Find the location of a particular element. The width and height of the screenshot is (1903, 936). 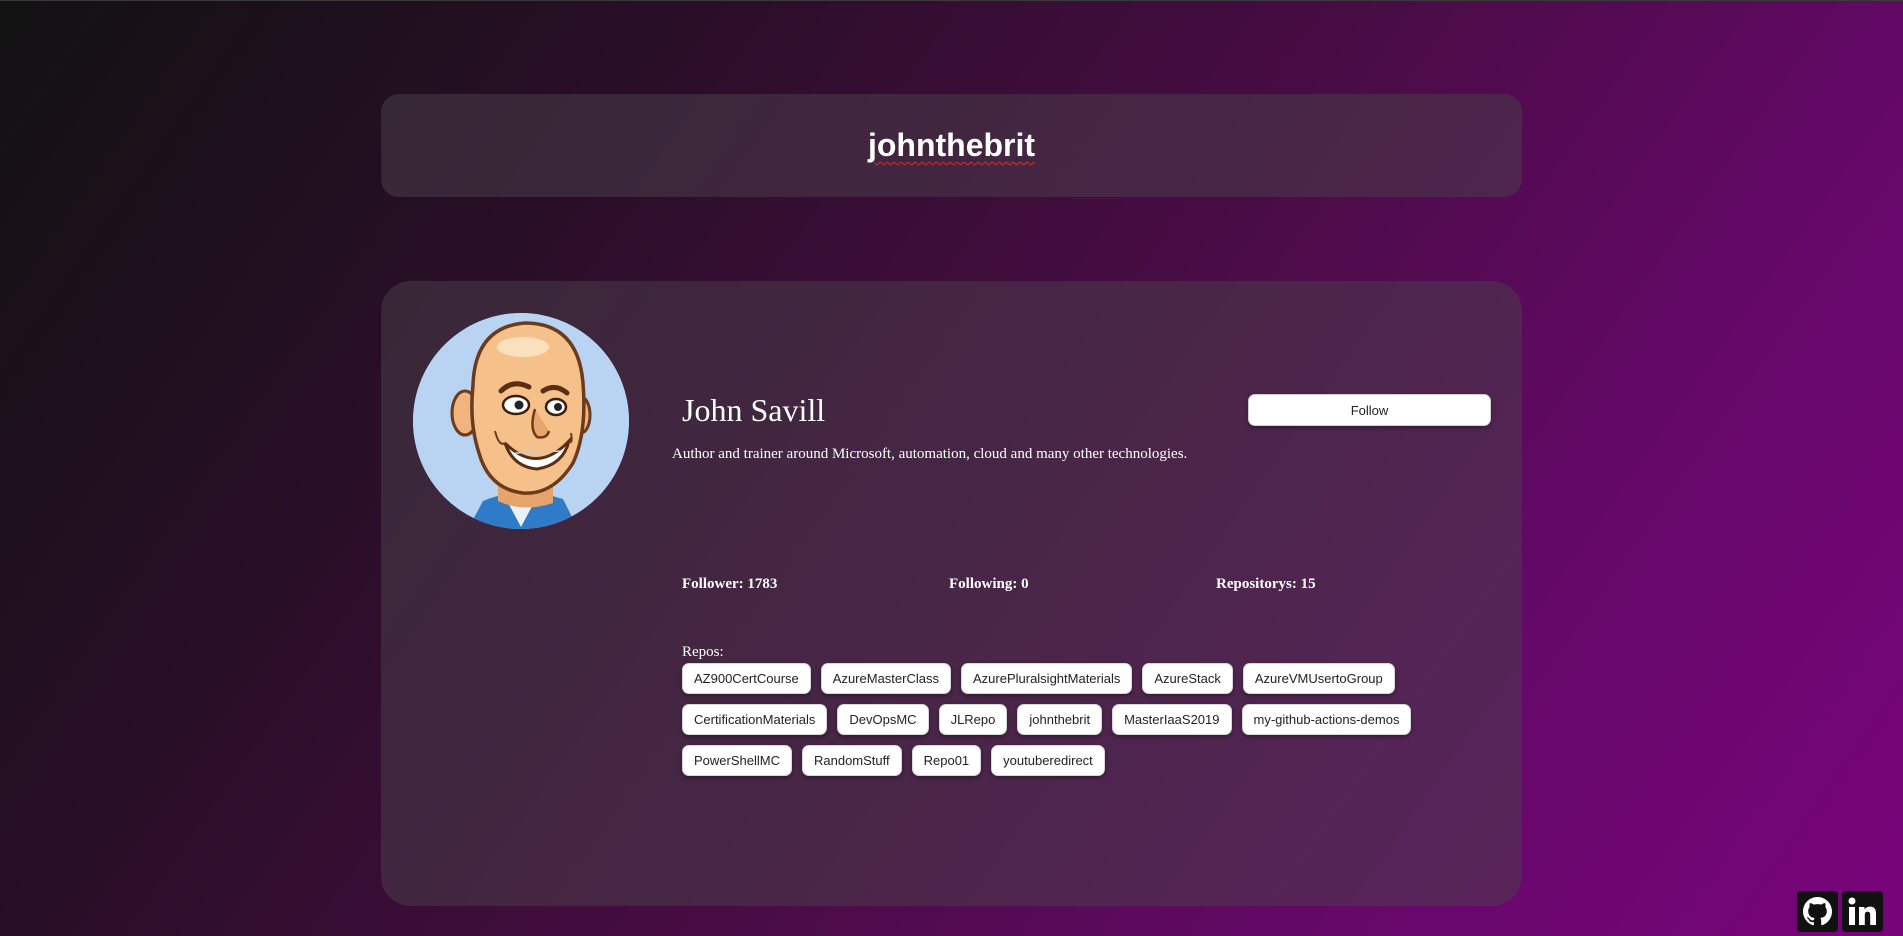

profile-name: John Savill is located at coordinates (754, 410).